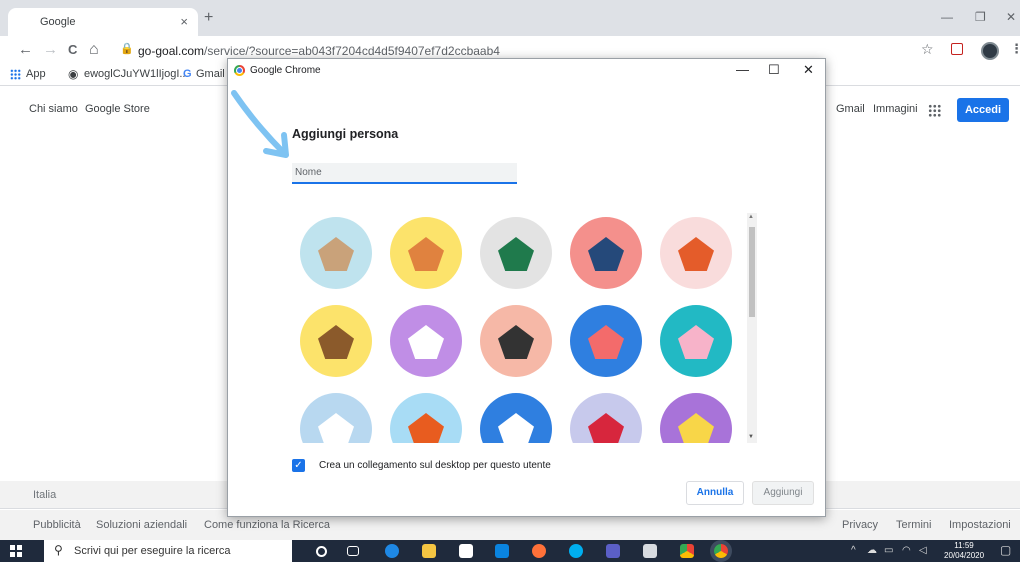  I want to click on avatar-option-penguin, so click(516, 341).